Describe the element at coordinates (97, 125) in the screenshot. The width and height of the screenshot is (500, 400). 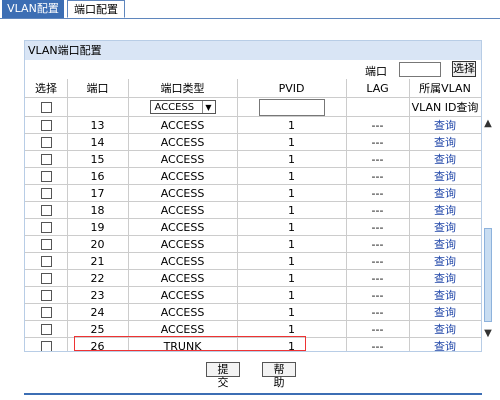
I see `port-cell: 13` at that location.